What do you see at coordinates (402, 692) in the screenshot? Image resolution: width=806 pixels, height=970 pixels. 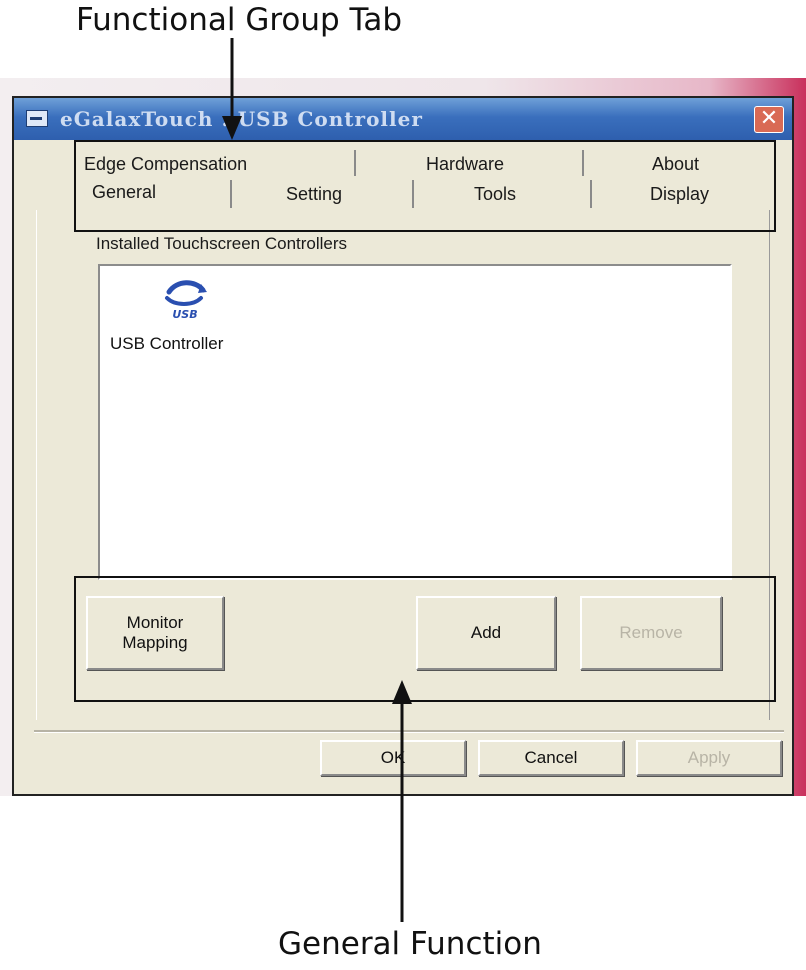 I see `arrow-head-bottom` at bounding box center [402, 692].